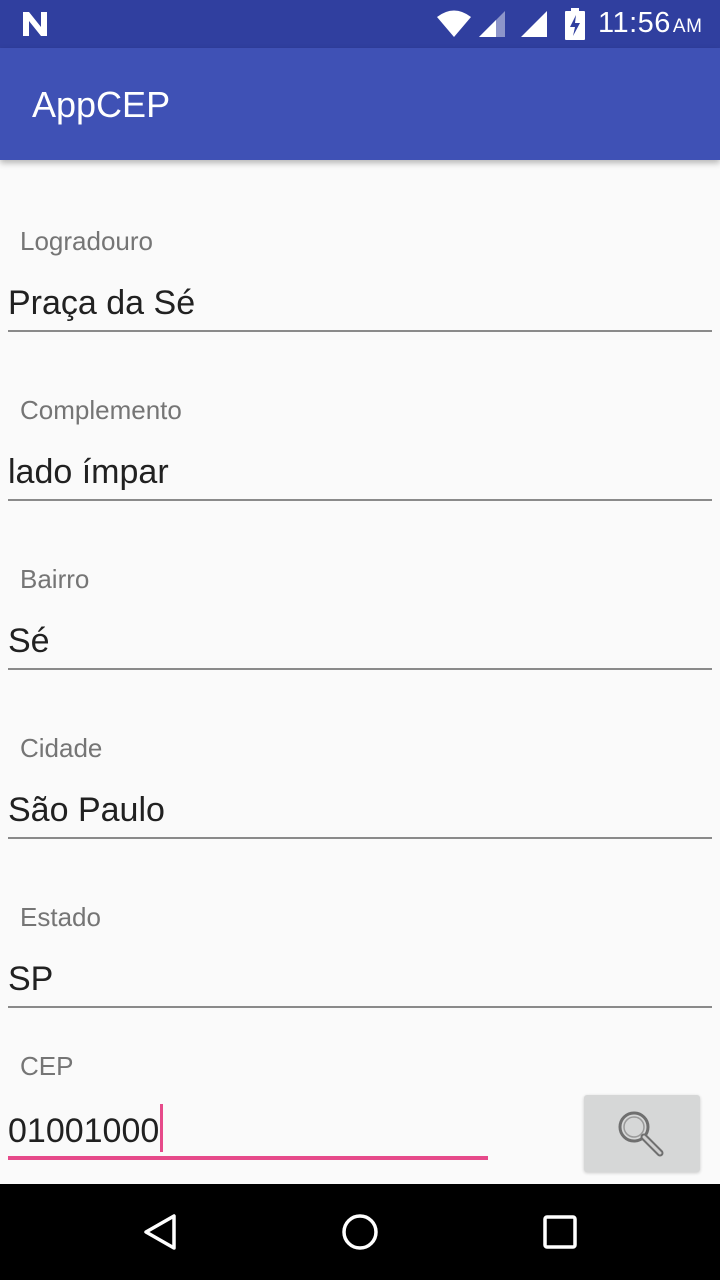 The height and width of the screenshot is (1280, 720). What do you see at coordinates (101, 303) in the screenshot?
I see `logradouro-field: Praça da Sé` at bounding box center [101, 303].